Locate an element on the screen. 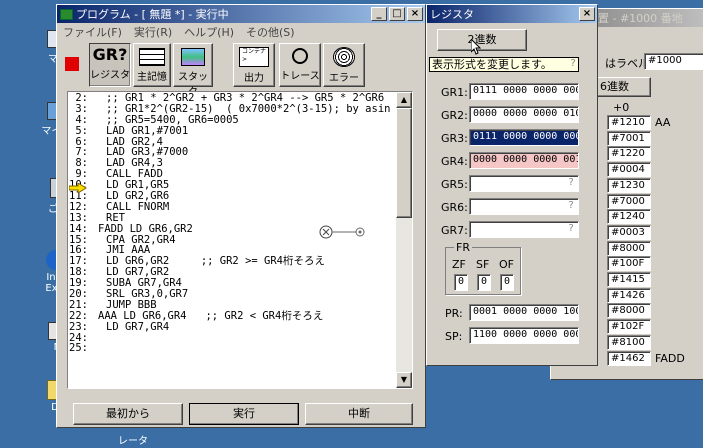  memory-title: 置 - #1000 番地 is located at coordinates (640, 18).